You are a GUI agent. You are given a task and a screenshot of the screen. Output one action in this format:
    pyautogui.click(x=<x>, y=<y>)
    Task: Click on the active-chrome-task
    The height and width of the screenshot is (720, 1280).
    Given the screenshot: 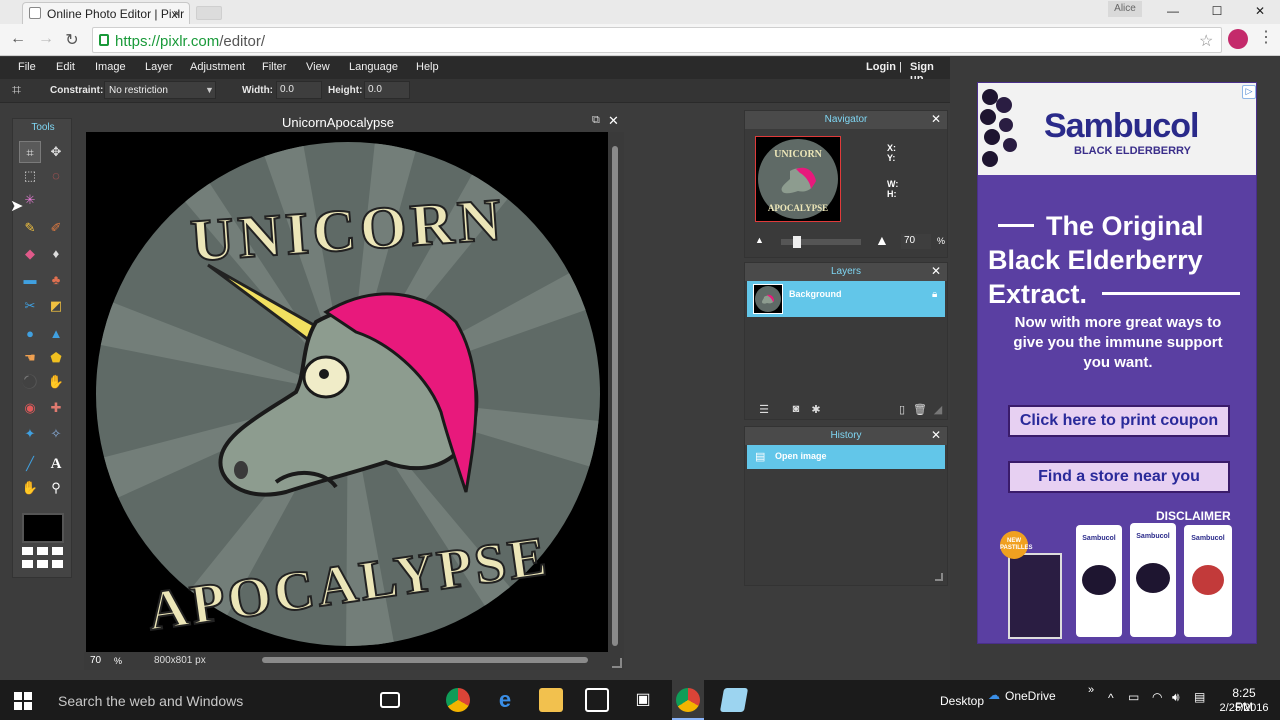 What is the action you would take?
    pyautogui.click(x=688, y=700)
    